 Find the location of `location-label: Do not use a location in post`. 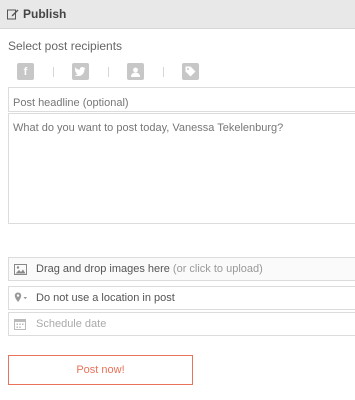

location-label: Do not use a location in post is located at coordinates (105, 298).